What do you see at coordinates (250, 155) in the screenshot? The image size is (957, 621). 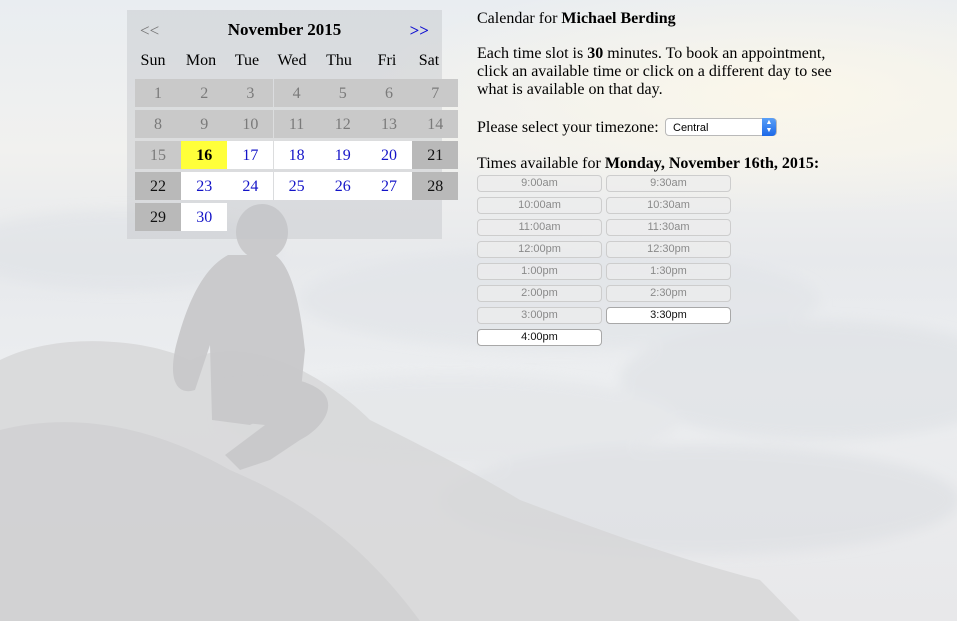 I see `day-cell-17: 17` at bounding box center [250, 155].